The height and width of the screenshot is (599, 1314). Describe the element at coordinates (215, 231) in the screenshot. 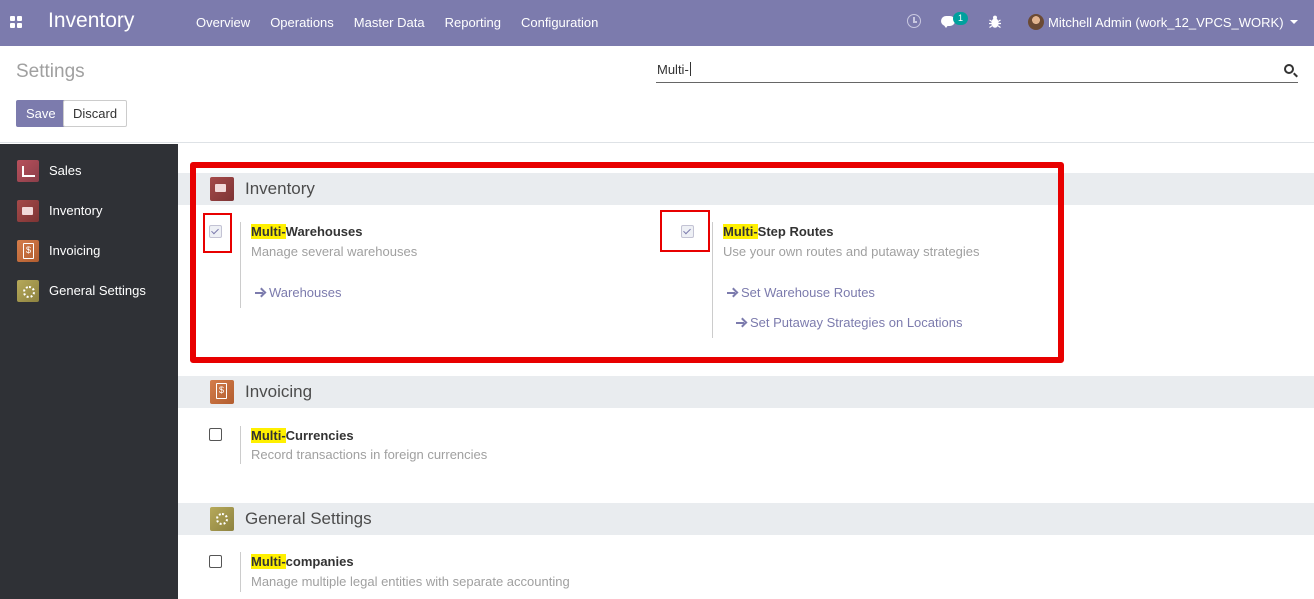

I see `multi-warehouses-checkbox` at that location.